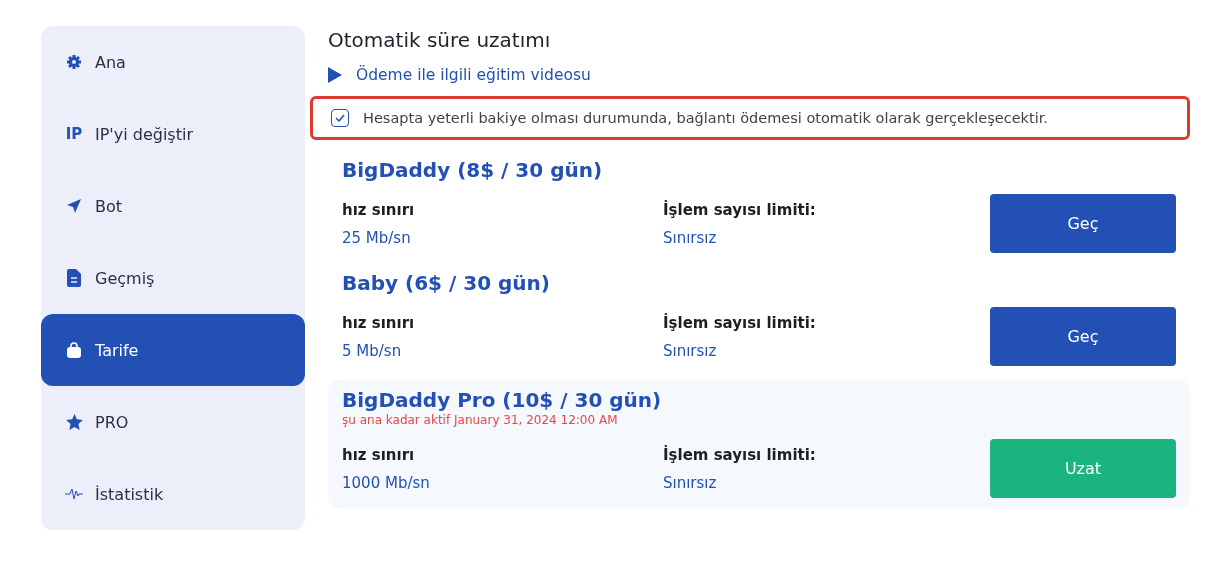  Describe the element at coordinates (502, 400) in the screenshot. I see `plan-name: BigDaddy Pro (10$ / 30 gün)` at that location.